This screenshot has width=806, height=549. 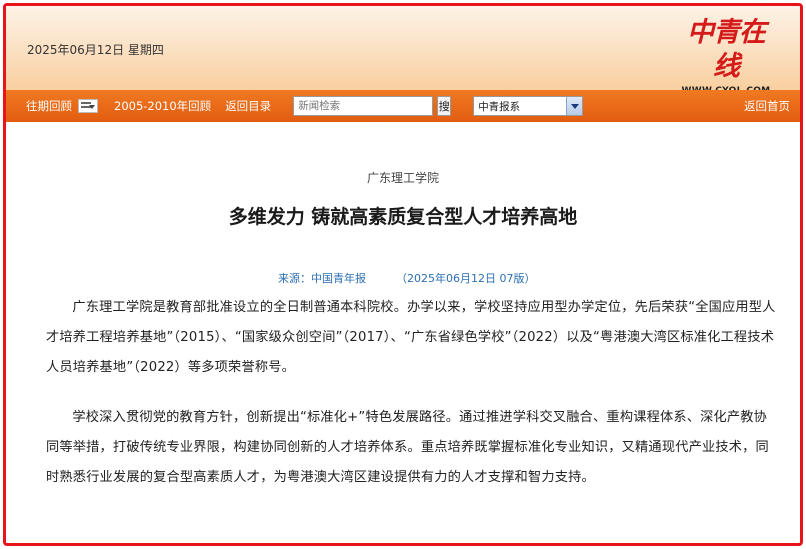 What do you see at coordinates (322, 278) in the screenshot?
I see `article-source: 来源：中国青年报` at bounding box center [322, 278].